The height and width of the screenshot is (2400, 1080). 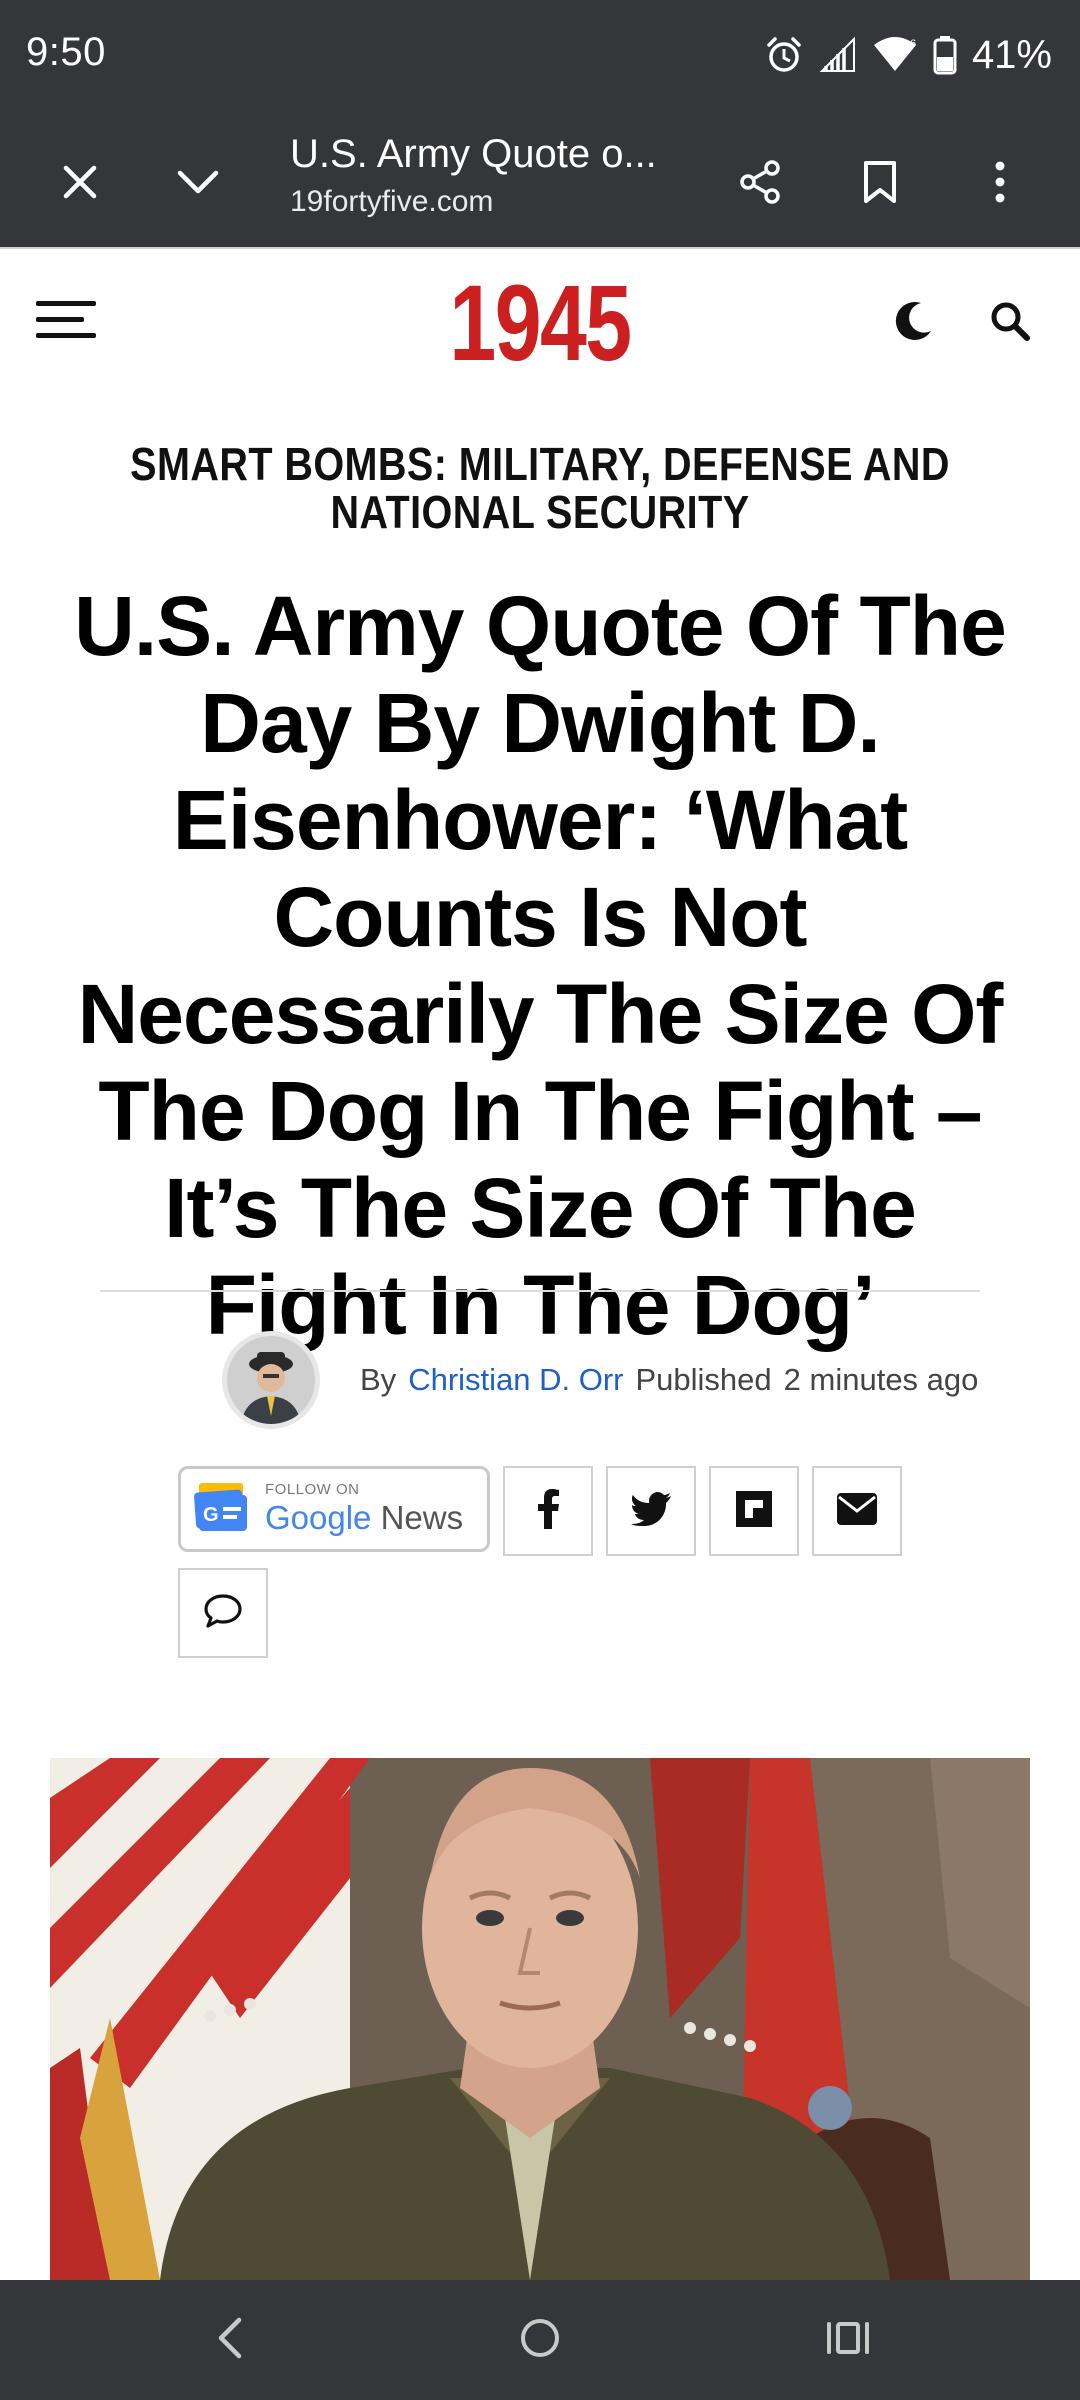 I want to click on menu-icon, so click(x=68, y=321).